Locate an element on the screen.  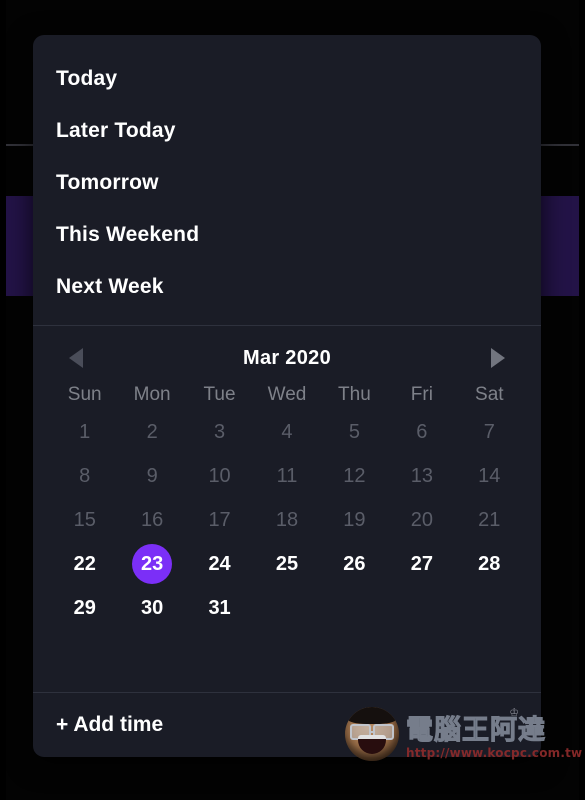
calendar-day-label: 19 is located at coordinates (354, 519).